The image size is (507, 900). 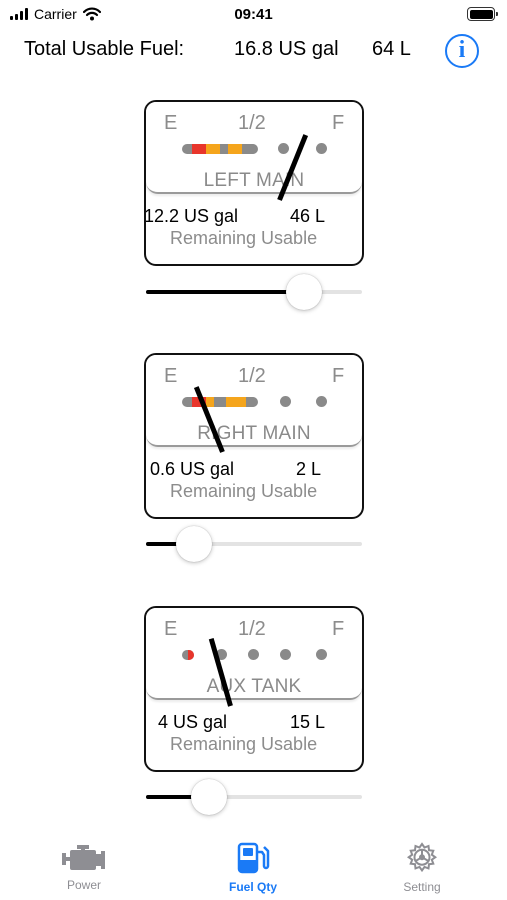 What do you see at coordinates (286, 49) in the screenshot?
I see `total-fuel-gallons: 16.8 US gal` at bounding box center [286, 49].